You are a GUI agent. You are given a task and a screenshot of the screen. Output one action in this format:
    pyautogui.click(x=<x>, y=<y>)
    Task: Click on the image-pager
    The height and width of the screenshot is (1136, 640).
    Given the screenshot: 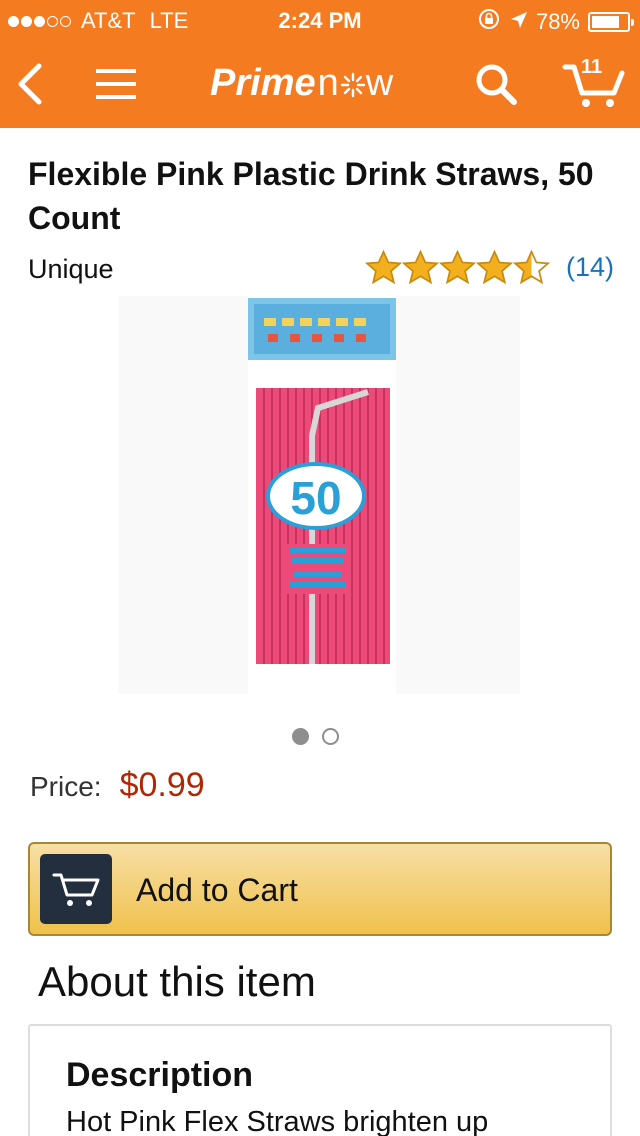 What is the action you would take?
    pyautogui.click(x=322, y=736)
    